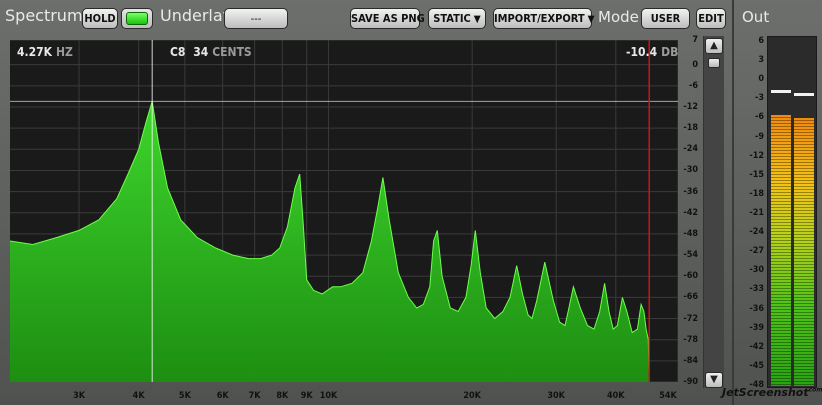 The image size is (822, 405). What do you see at coordinates (714, 380) in the screenshot?
I see `scroll-down-icon: ▼` at bounding box center [714, 380].